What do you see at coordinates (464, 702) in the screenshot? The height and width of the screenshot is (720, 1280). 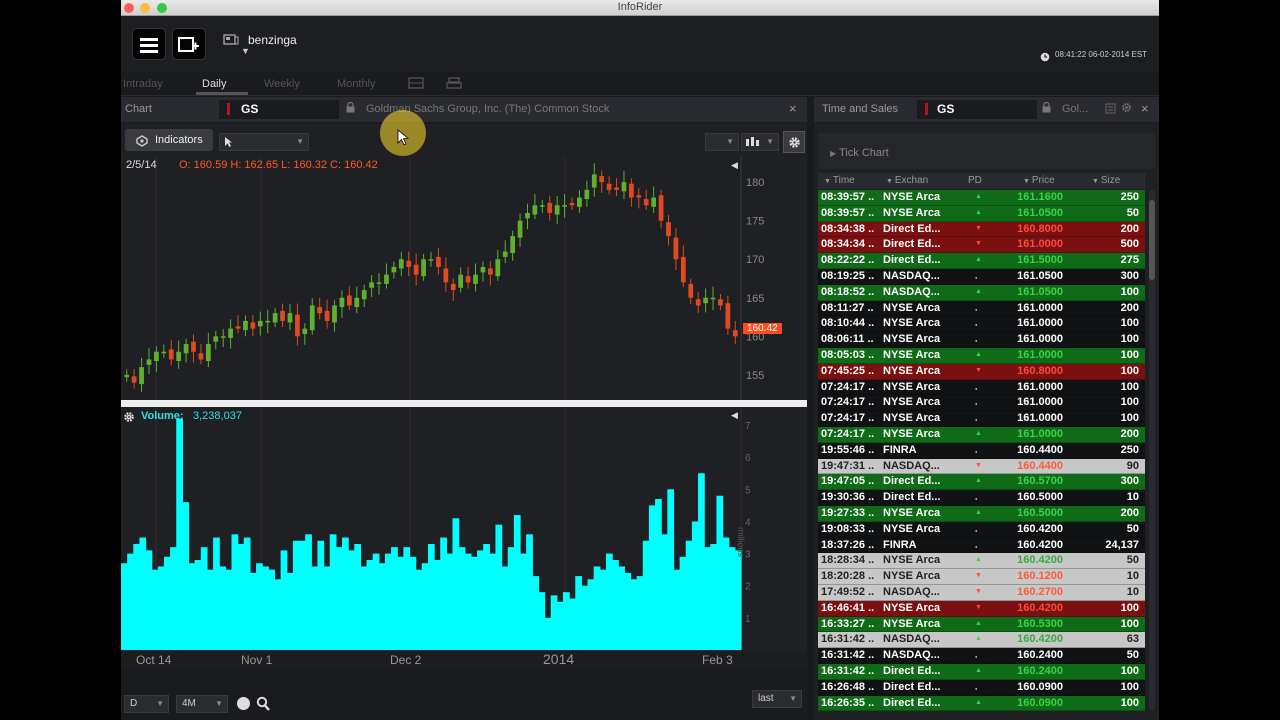 I see `chart-bottom-bar: D ▼ 4M ▼ last ▼` at bounding box center [464, 702].